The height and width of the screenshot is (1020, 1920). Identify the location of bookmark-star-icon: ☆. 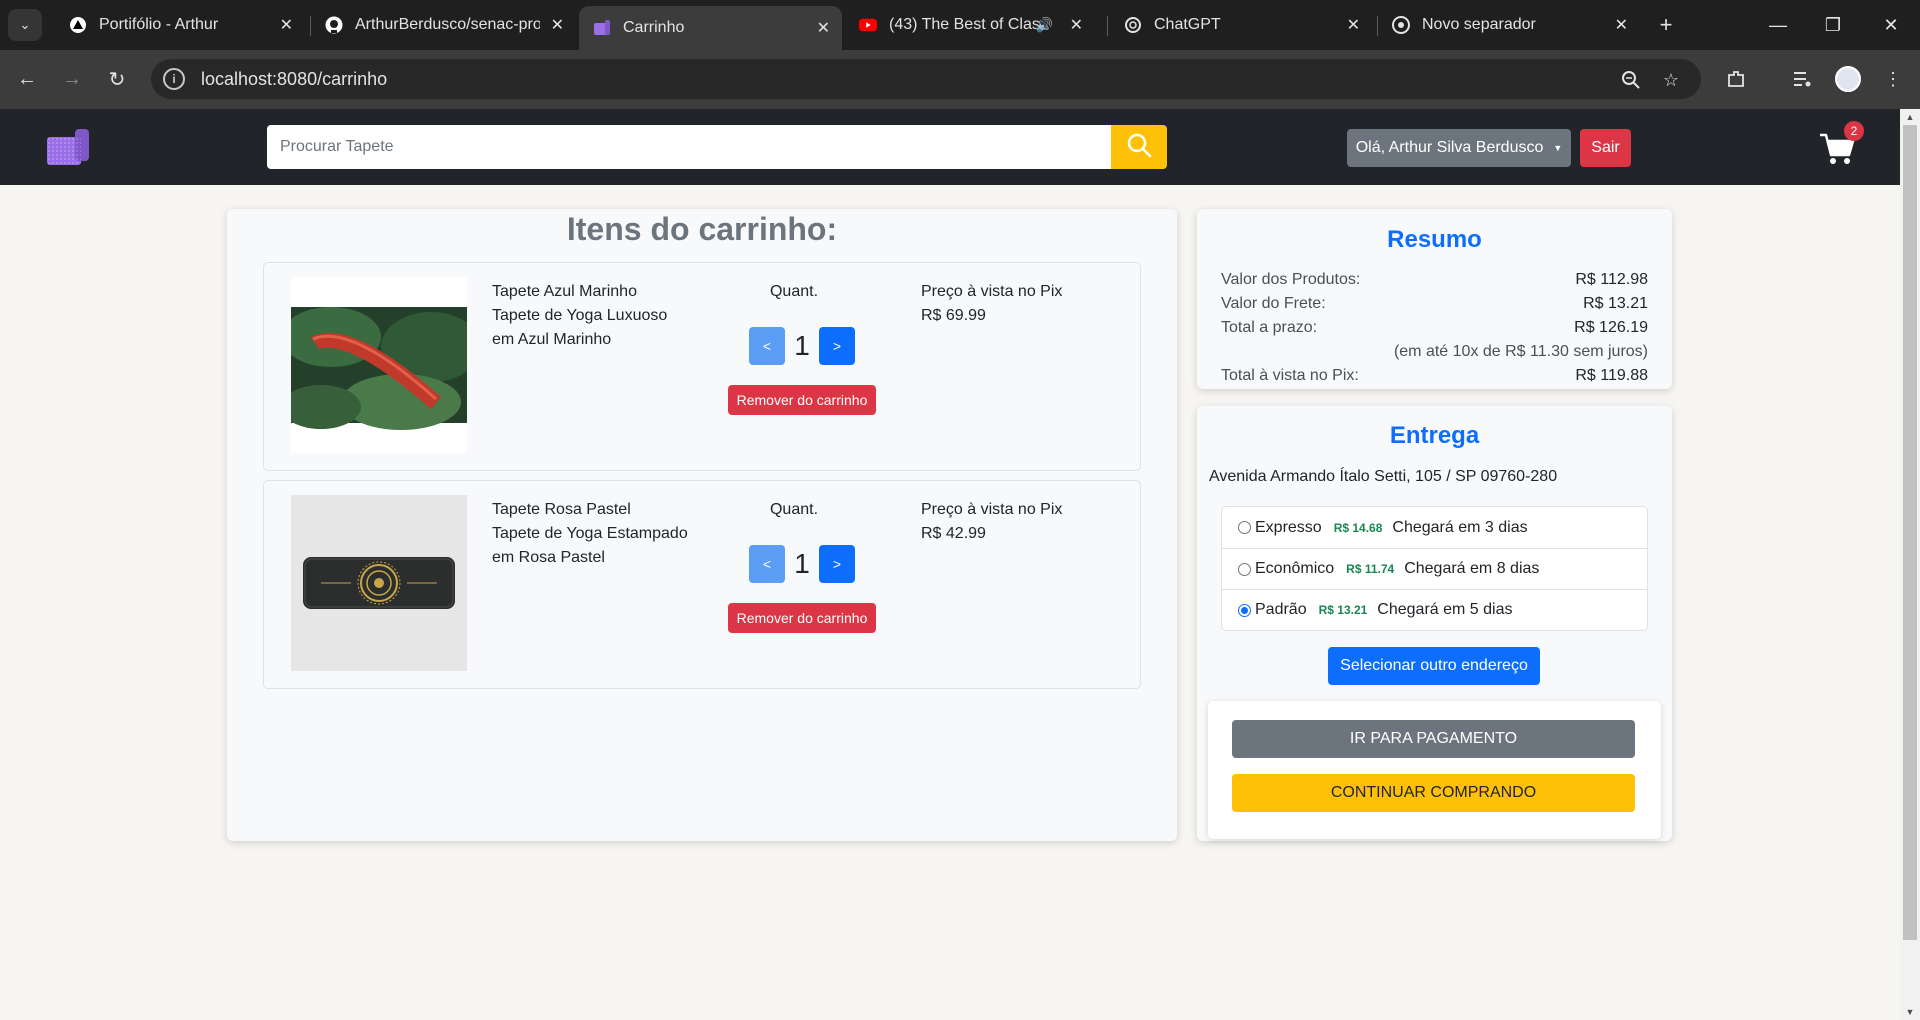
(1671, 80).